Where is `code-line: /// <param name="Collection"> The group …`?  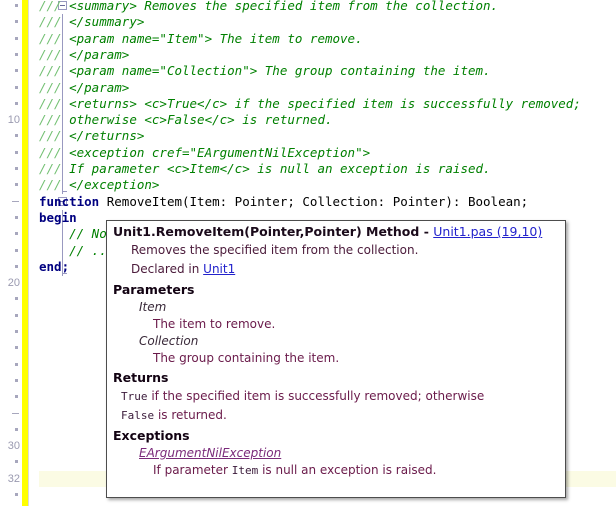 code-line: /// <param name="Collection"> The group … is located at coordinates (265, 71).